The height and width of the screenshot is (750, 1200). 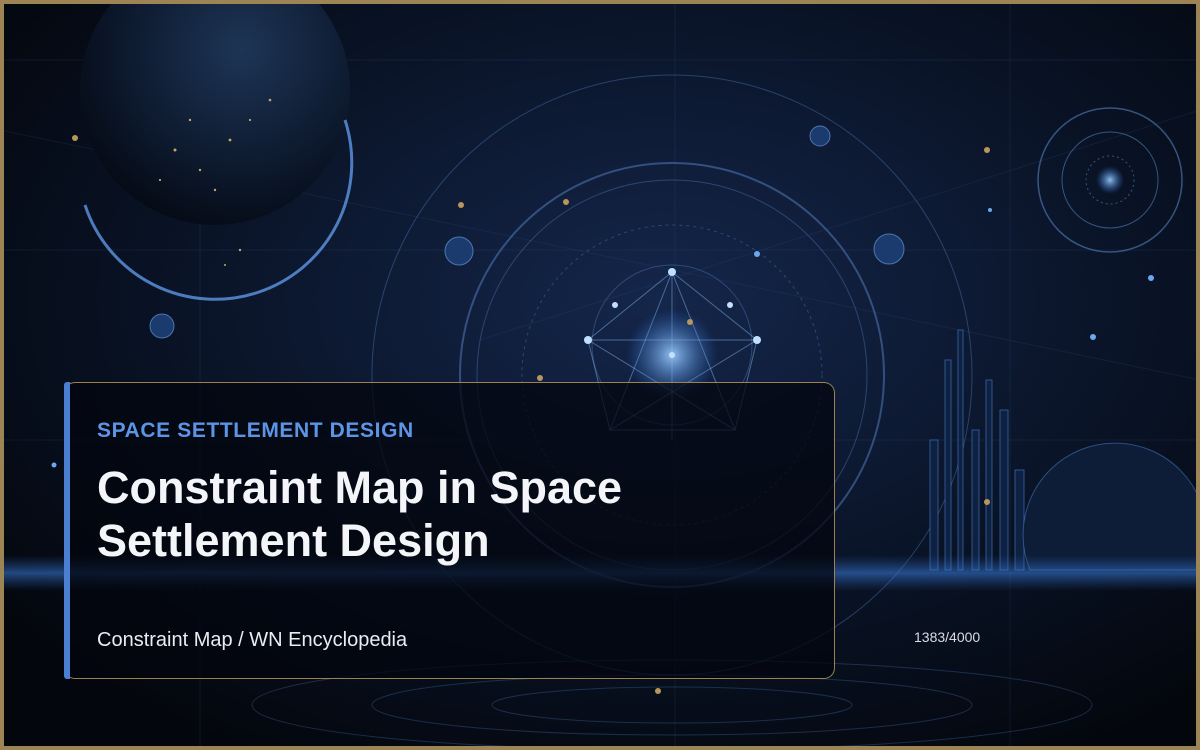 I want to click on accent-bar, so click(x=67, y=530).